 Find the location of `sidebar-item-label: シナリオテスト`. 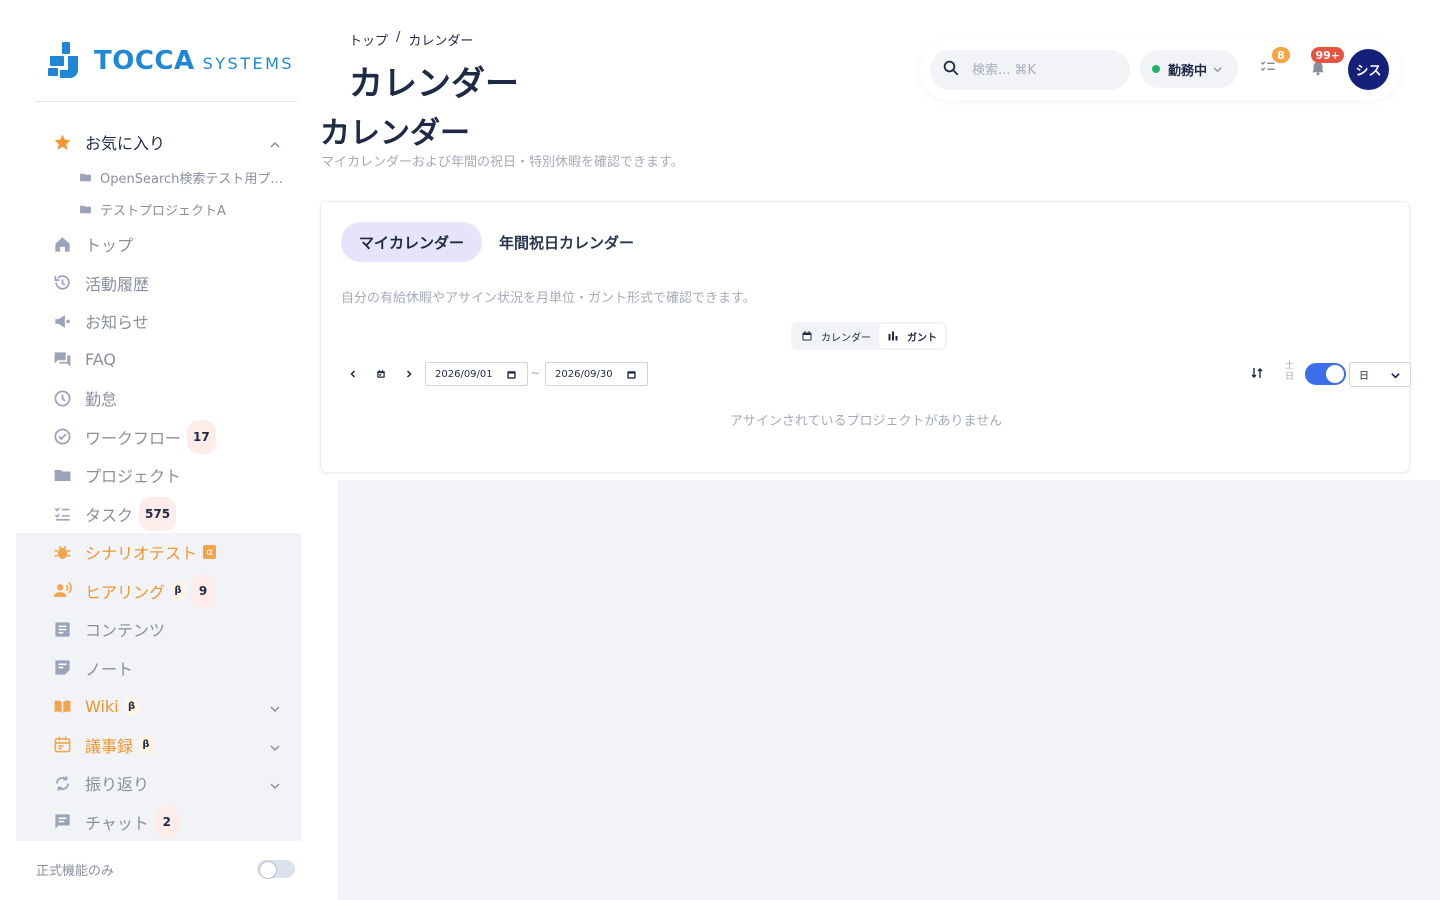

sidebar-item-label: シナリオテスト is located at coordinates (141, 554).